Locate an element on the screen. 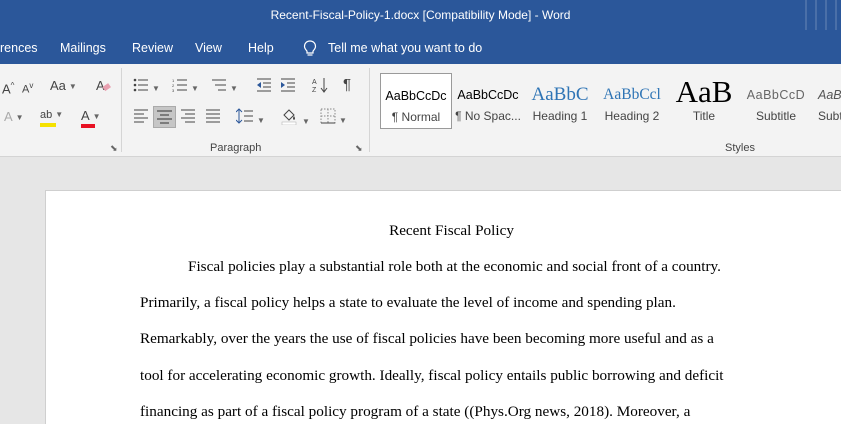 The image size is (841, 424). tab-mailings: Mailings is located at coordinates (83, 48).